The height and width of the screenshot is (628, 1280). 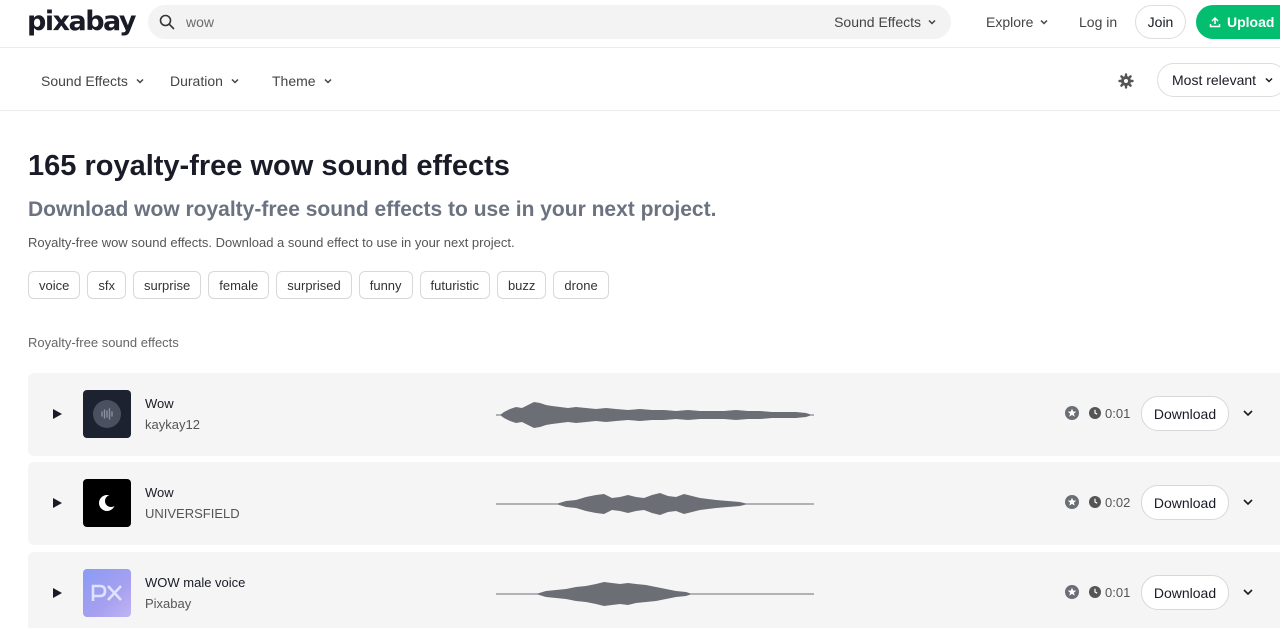 I want to click on search-type-label: Sound Effects, so click(x=877, y=22).